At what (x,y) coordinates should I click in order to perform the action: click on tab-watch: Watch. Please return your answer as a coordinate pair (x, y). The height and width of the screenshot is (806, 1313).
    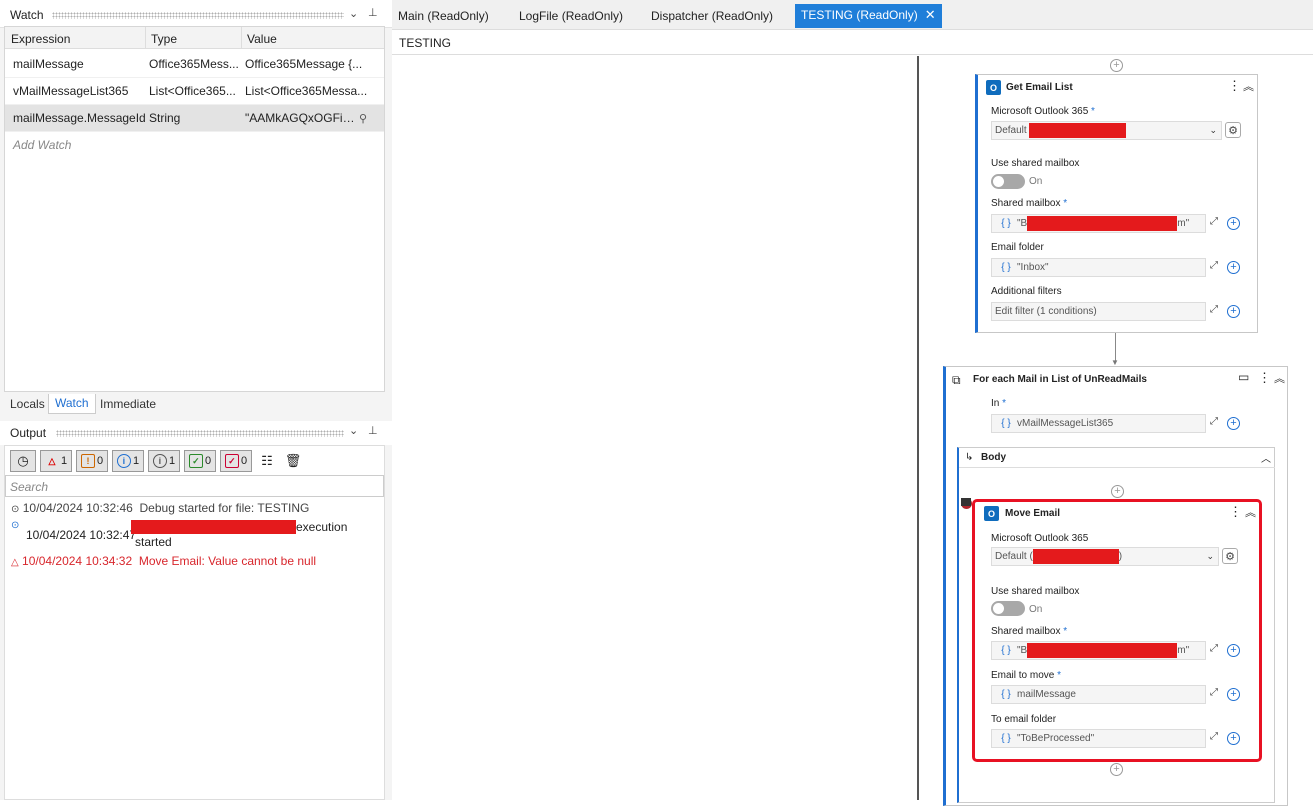
    Looking at the image, I should click on (72, 404).